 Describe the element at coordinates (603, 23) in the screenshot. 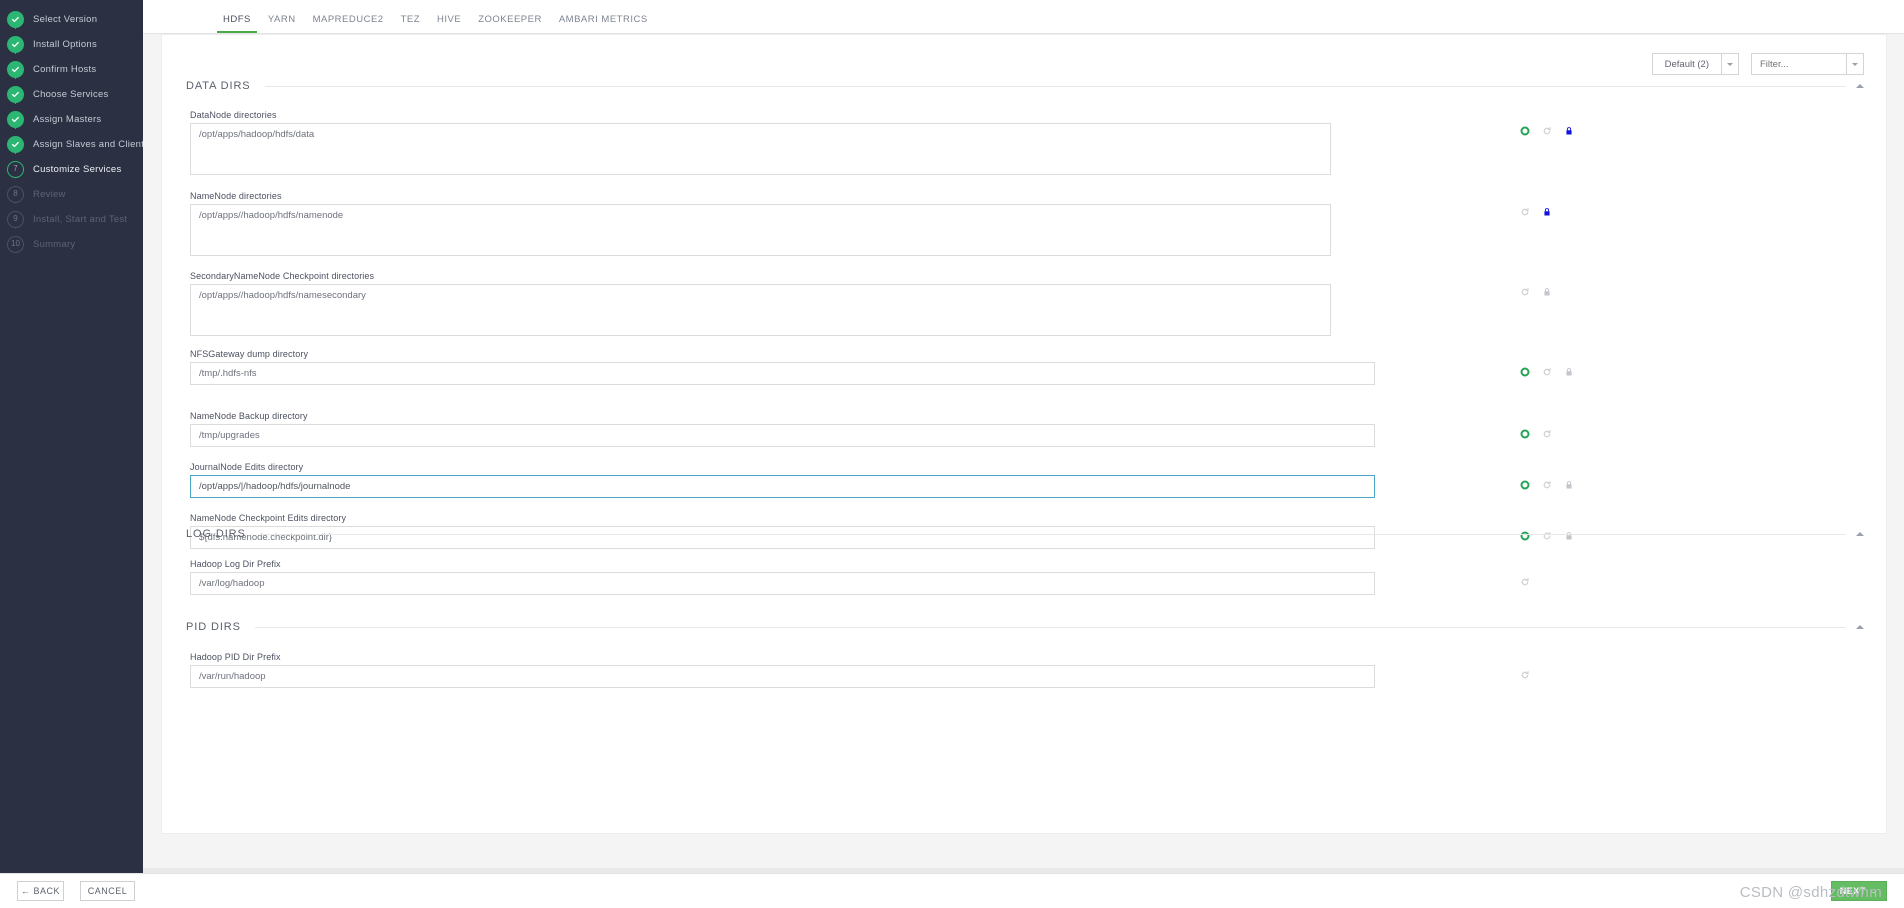

I see `tab-ambari-metrics: AMBARI METRICS` at that location.